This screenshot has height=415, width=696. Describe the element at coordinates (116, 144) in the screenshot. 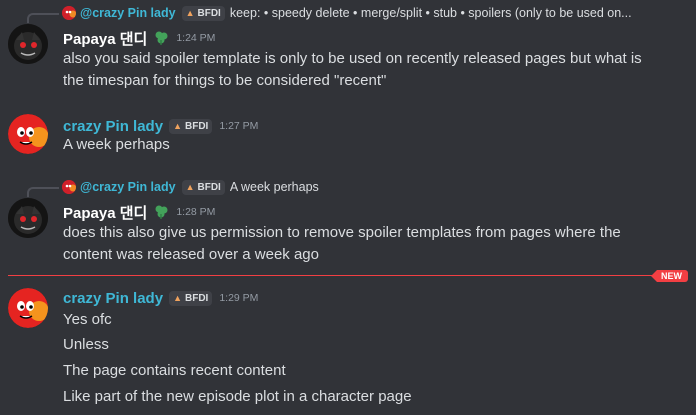

I see `text-line: A week perhaps` at that location.